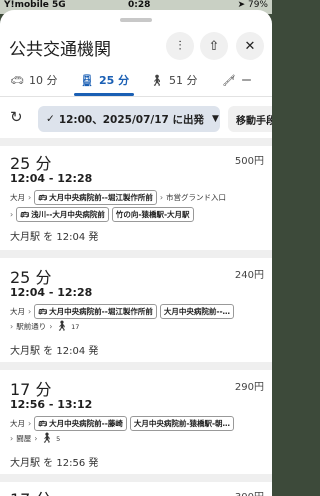 The image size is (320, 496). I want to click on train-icon: 🚆︎, so click(87, 80).